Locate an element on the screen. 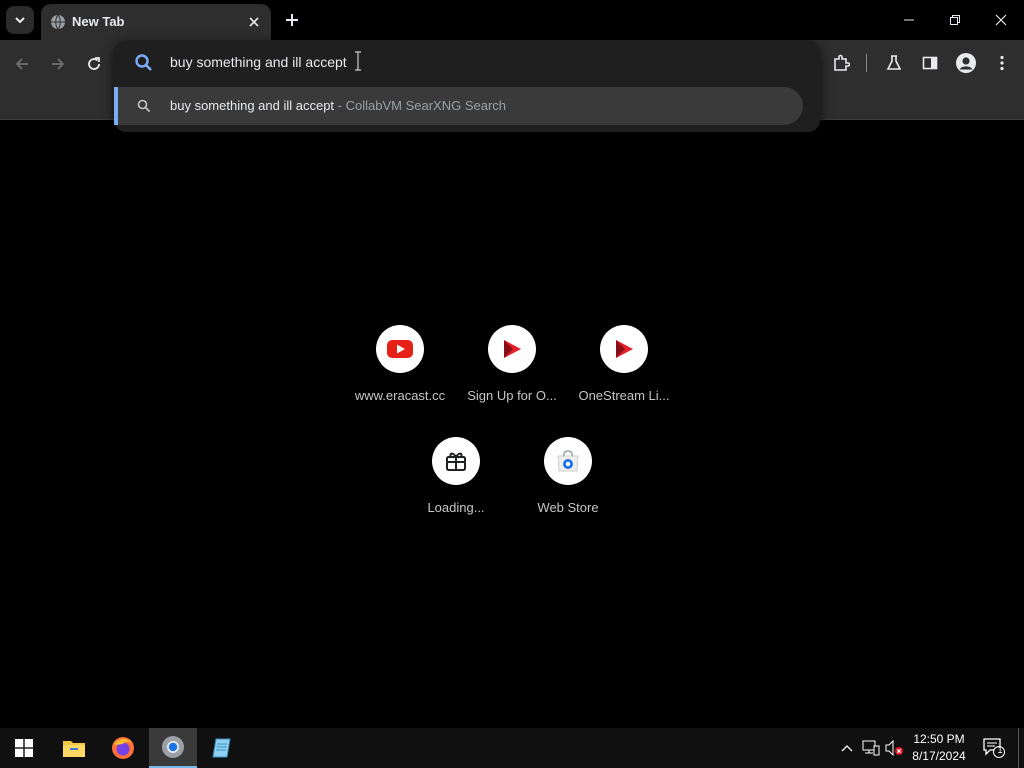 The width and height of the screenshot is (1024, 768). arrow-right-icon is located at coordinates (58, 64).